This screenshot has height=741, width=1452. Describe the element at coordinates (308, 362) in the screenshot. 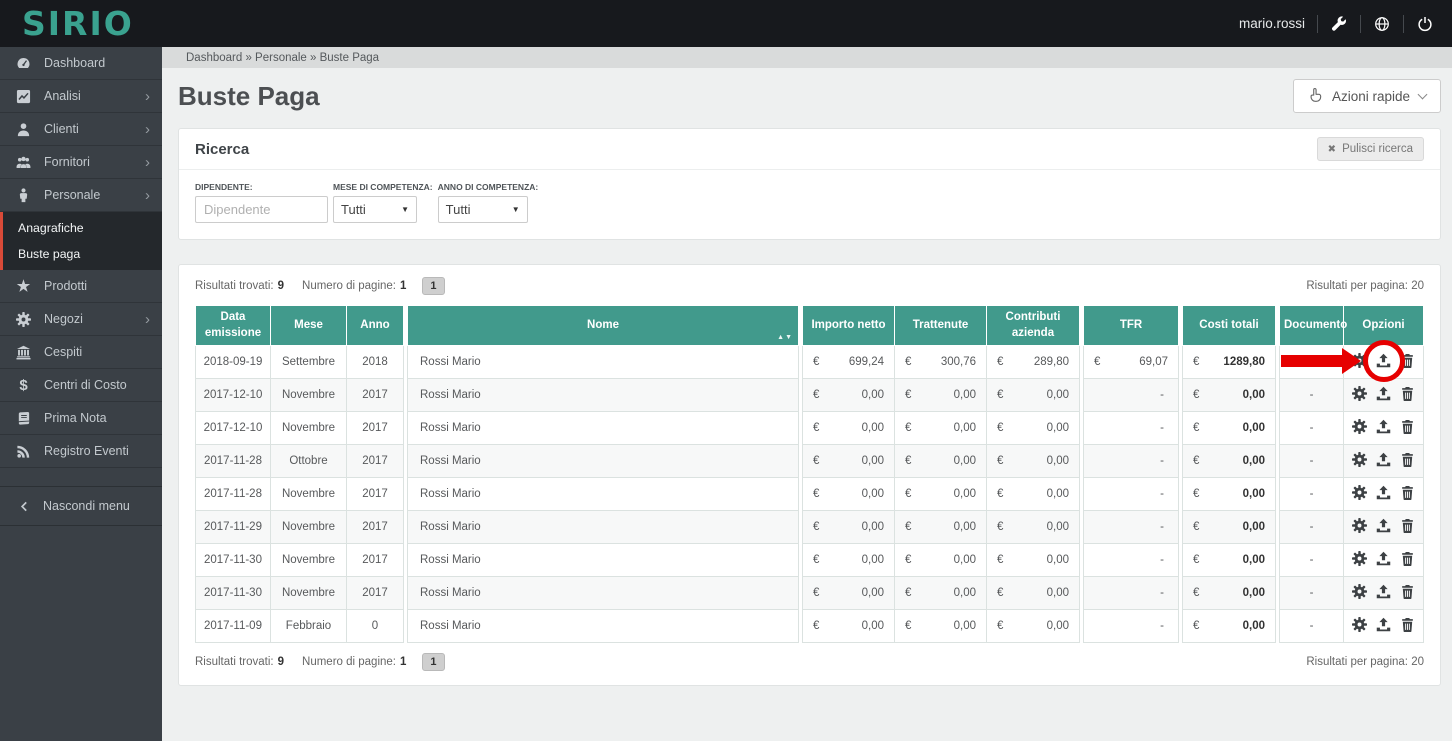

I see `cell-mese: Settembre` at that location.